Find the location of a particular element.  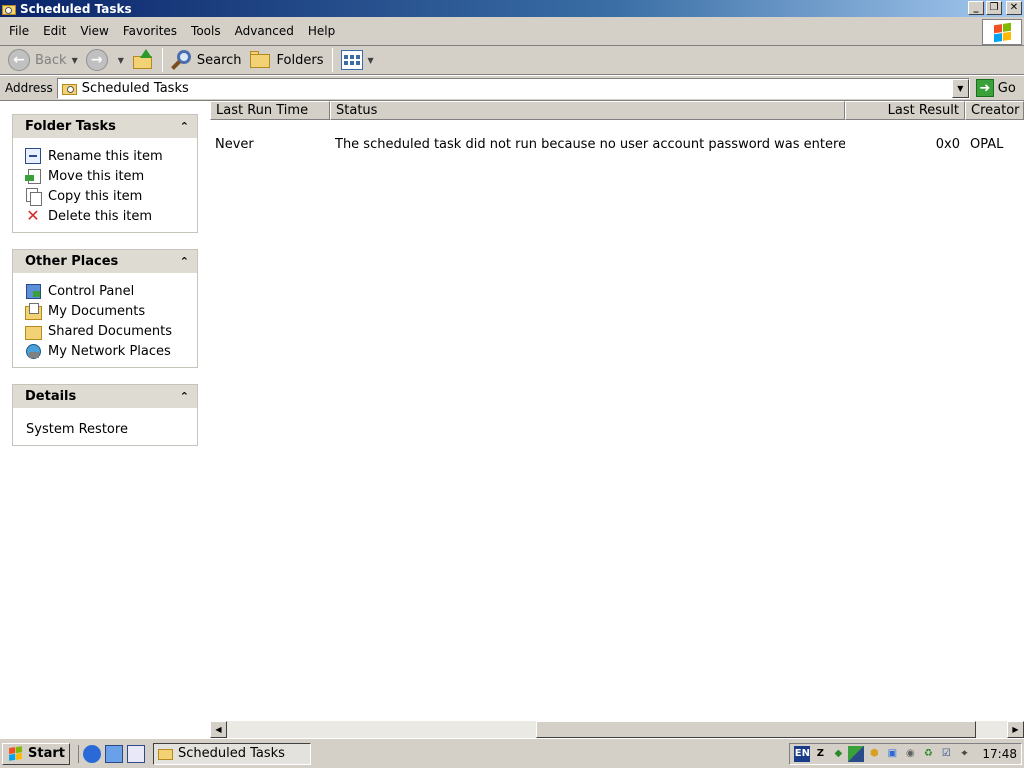

go-label: Go is located at coordinates (1006, 88).